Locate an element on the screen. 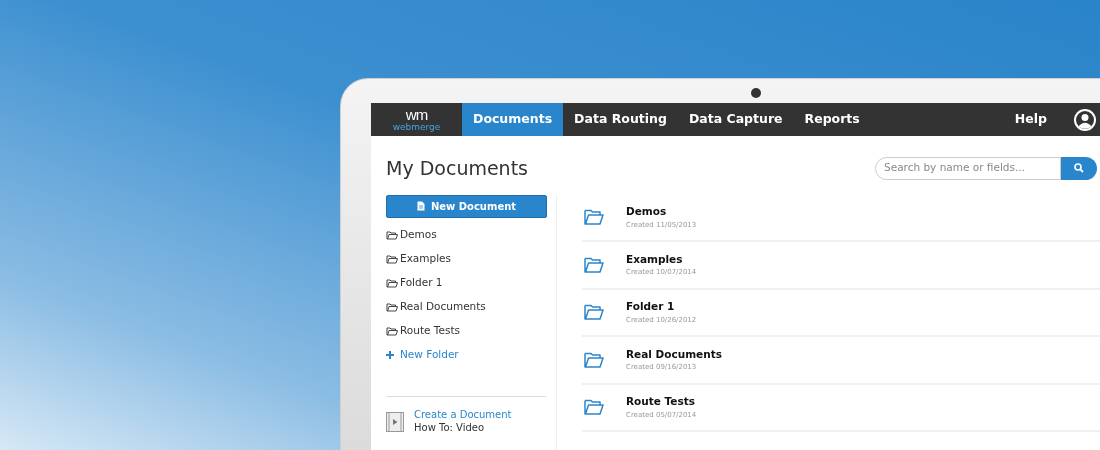 The image size is (1100, 450). help-link: Help is located at coordinates (1030, 119).